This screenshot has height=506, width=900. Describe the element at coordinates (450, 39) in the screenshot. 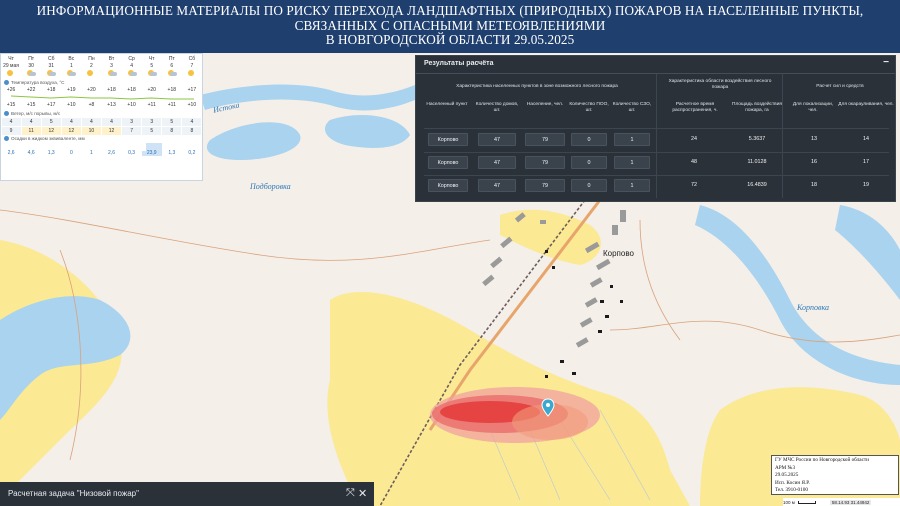

I see `header-line-3: В НОВГОРОДСКОЙ ОБЛАСТИ 29.05.2025` at that location.